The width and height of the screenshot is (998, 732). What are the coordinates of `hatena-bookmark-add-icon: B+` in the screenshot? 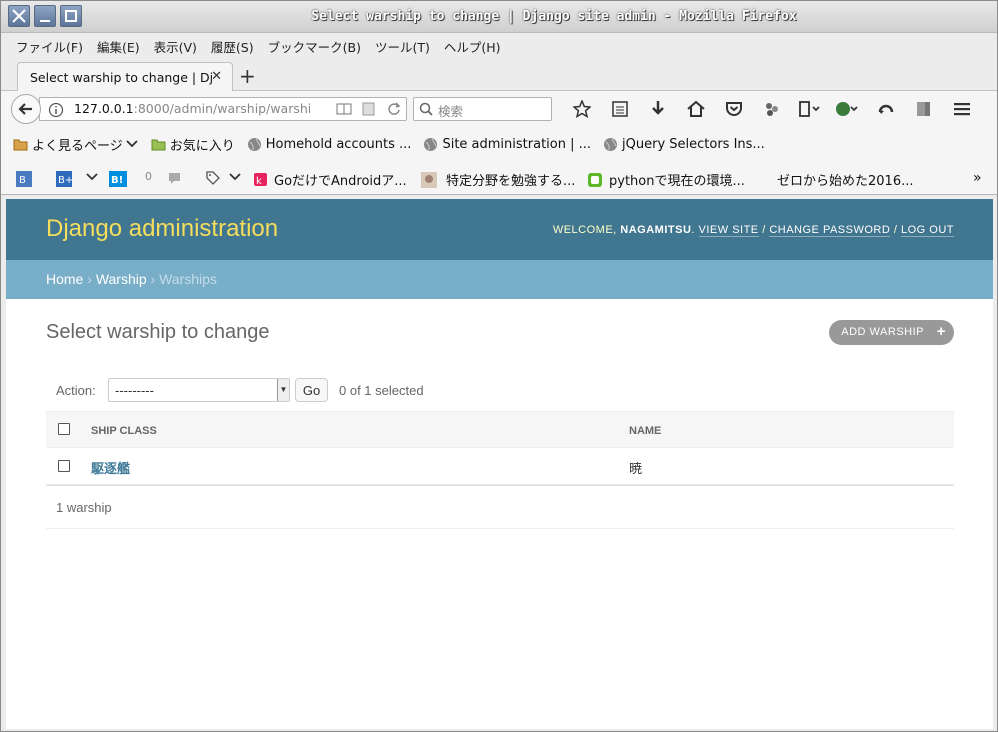 It's located at (64, 179).